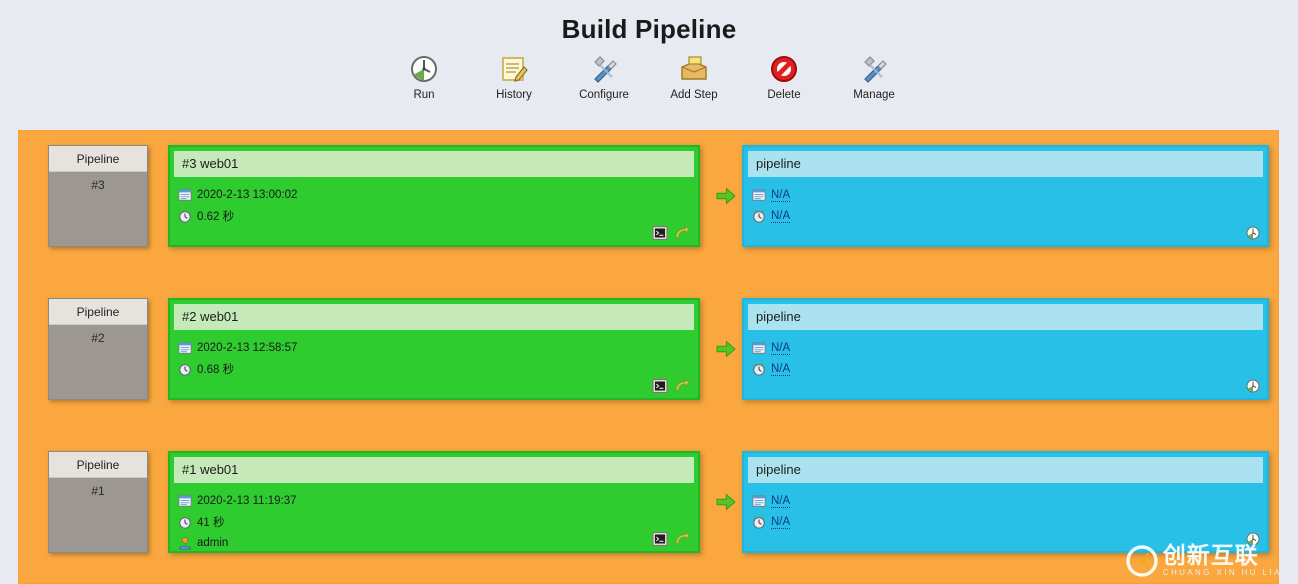 This screenshot has height=584, width=1298. I want to click on toolbar-button-run: Run, so click(424, 77).